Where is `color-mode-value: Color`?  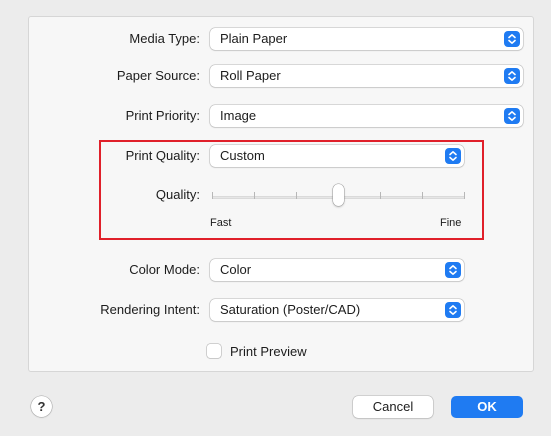
color-mode-value: Color is located at coordinates (236, 269).